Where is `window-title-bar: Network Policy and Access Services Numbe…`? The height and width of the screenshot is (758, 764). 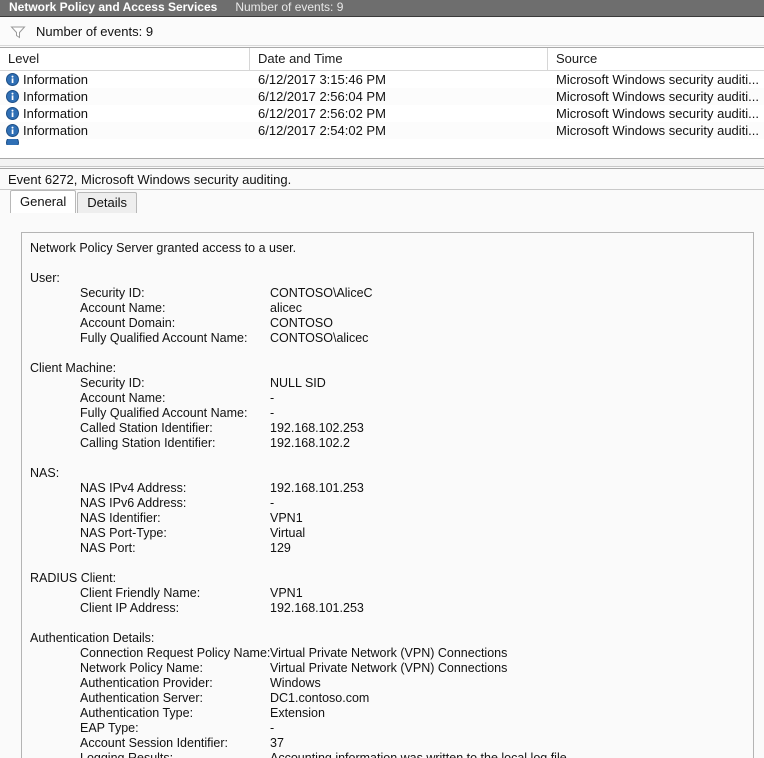
window-title-bar: Network Policy and Access Services Numbe… is located at coordinates (382, 8).